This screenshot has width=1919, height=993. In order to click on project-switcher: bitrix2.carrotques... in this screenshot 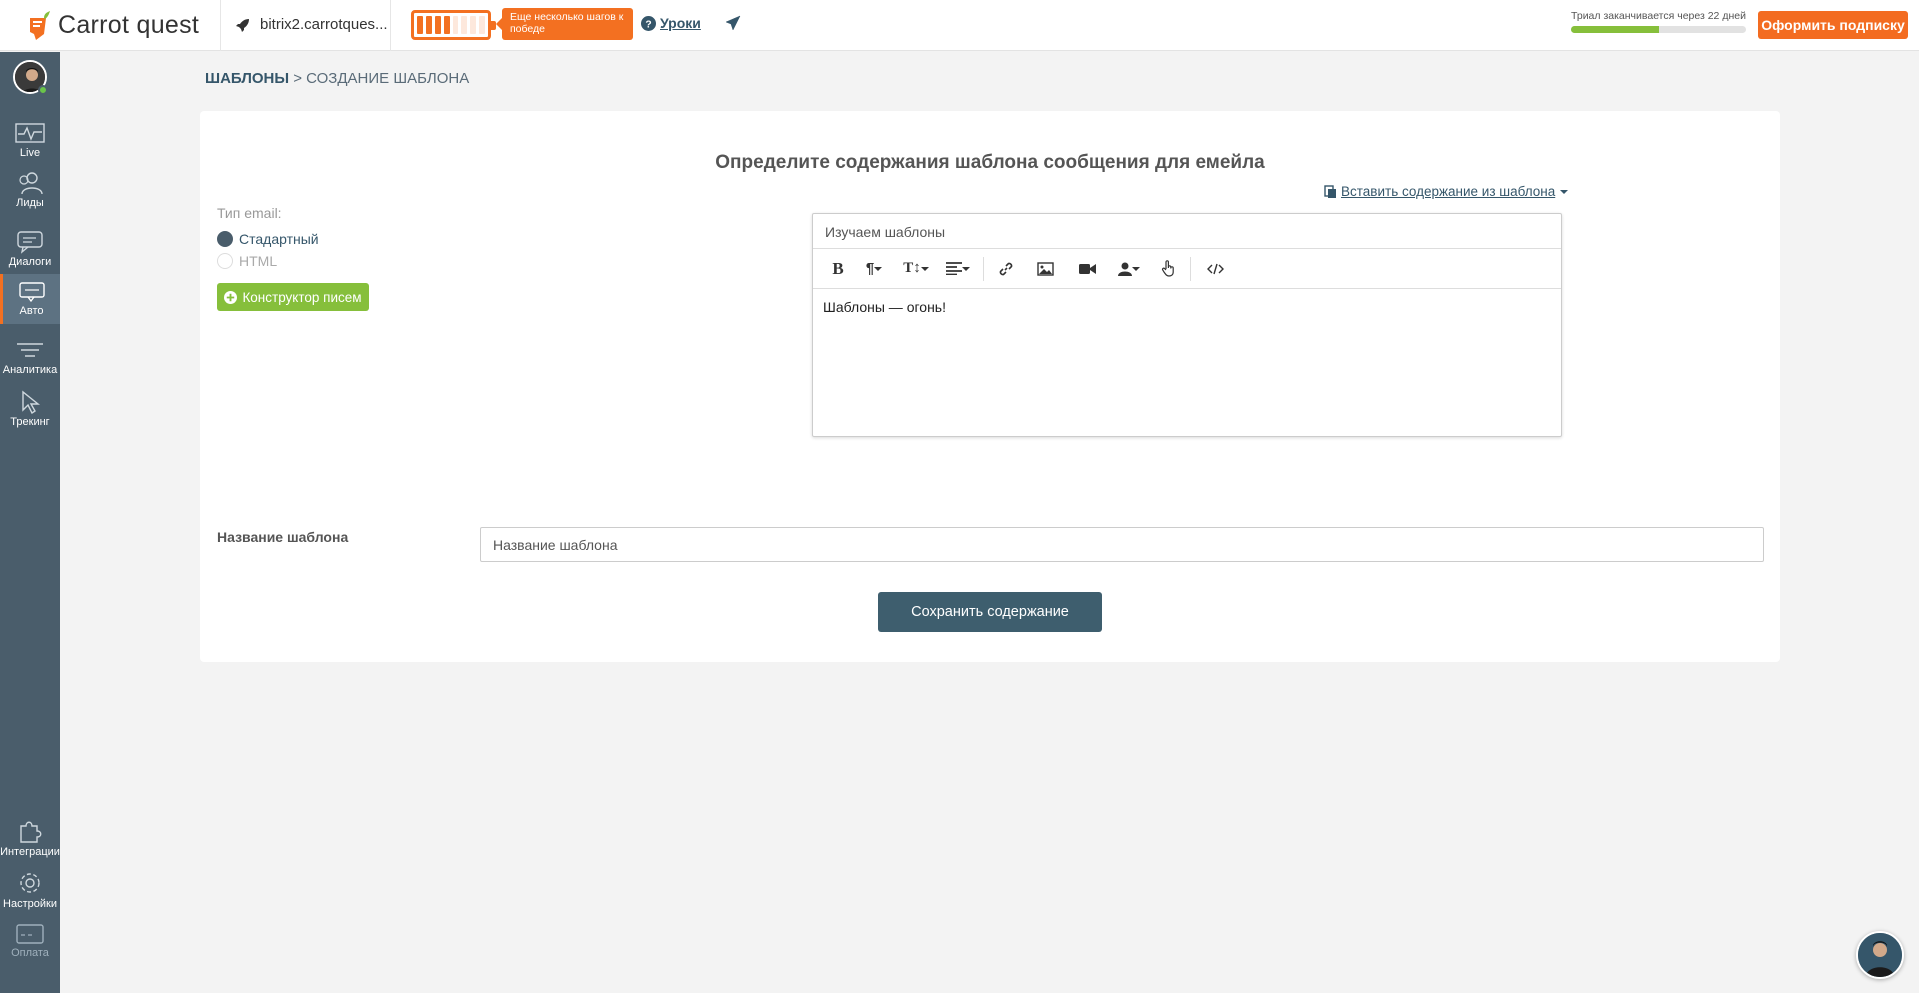, I will do `click(312, 24)`.